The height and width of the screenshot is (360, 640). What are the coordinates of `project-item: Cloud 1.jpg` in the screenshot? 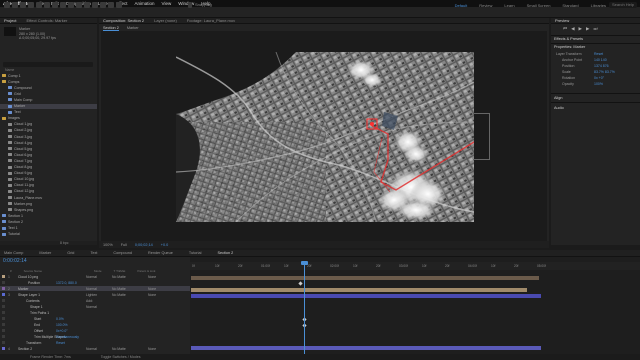 It's located at (48, 124).